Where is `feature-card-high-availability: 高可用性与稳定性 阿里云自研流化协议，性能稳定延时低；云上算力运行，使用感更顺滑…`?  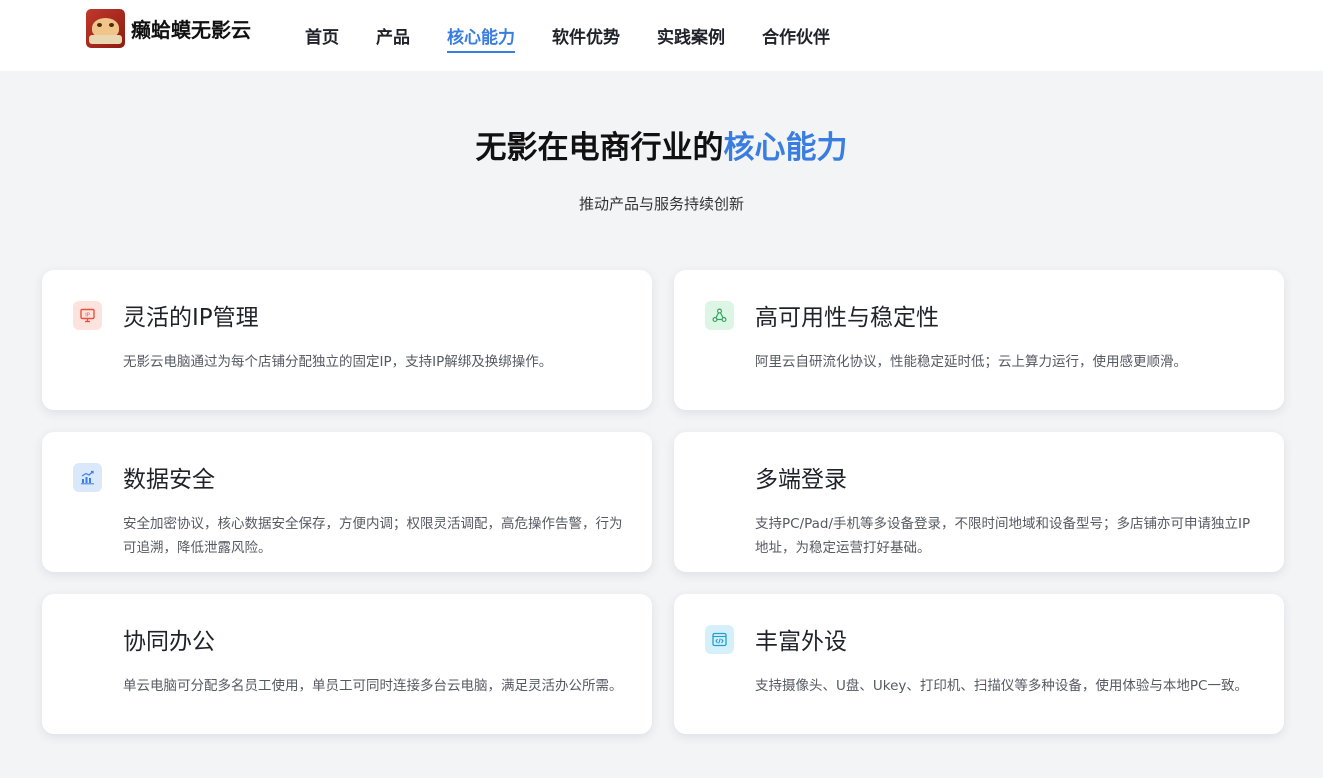 feature-card-high-availability: 高可用性与稳定性 阿里云自研流化协议，性能稳定延时低；云上算力运行，使用感更顺滑… is located at coordinates (979, 340).